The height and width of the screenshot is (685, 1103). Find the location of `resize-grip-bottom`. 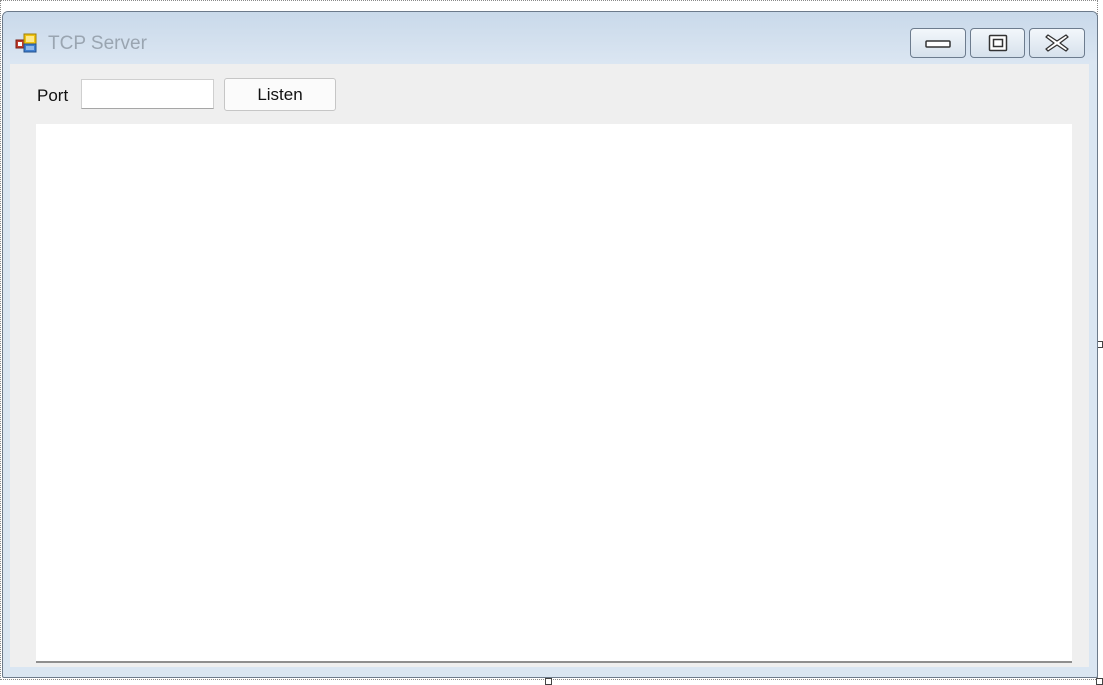

resize-grip-bottom is located at coordinates (548, 681).